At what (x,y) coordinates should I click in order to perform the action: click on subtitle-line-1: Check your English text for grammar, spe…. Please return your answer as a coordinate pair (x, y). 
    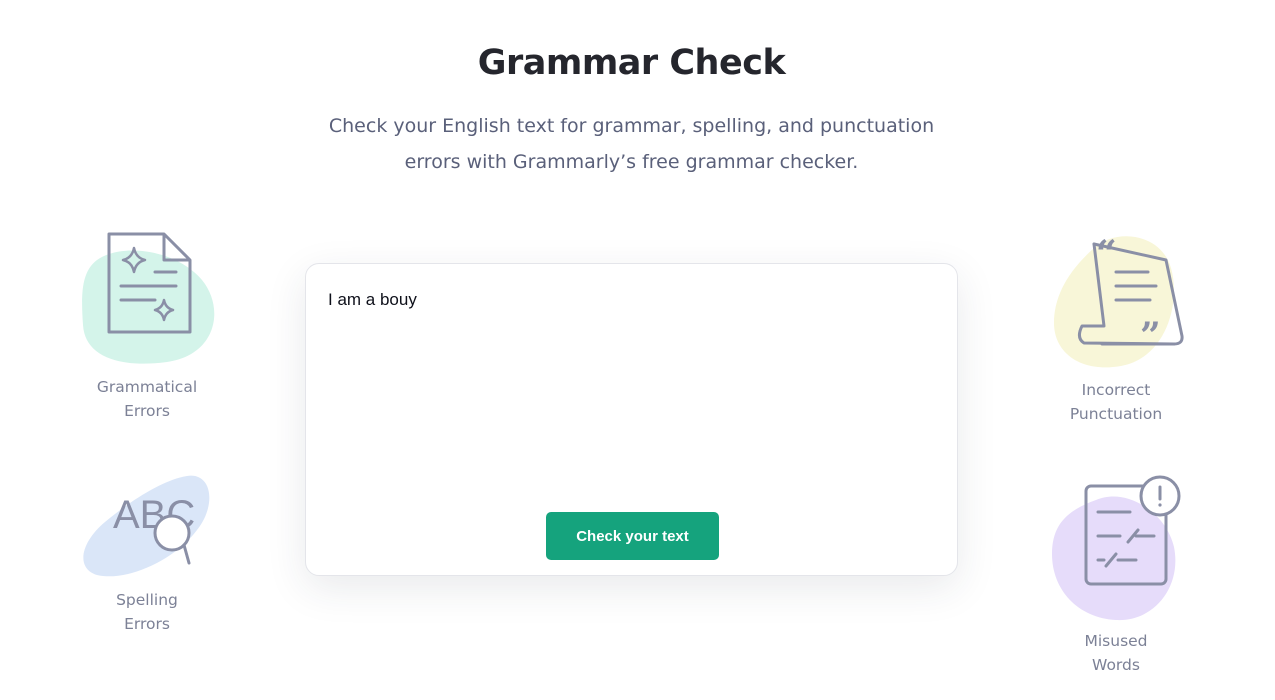
    Looking at the image, I should click on (631, 126).